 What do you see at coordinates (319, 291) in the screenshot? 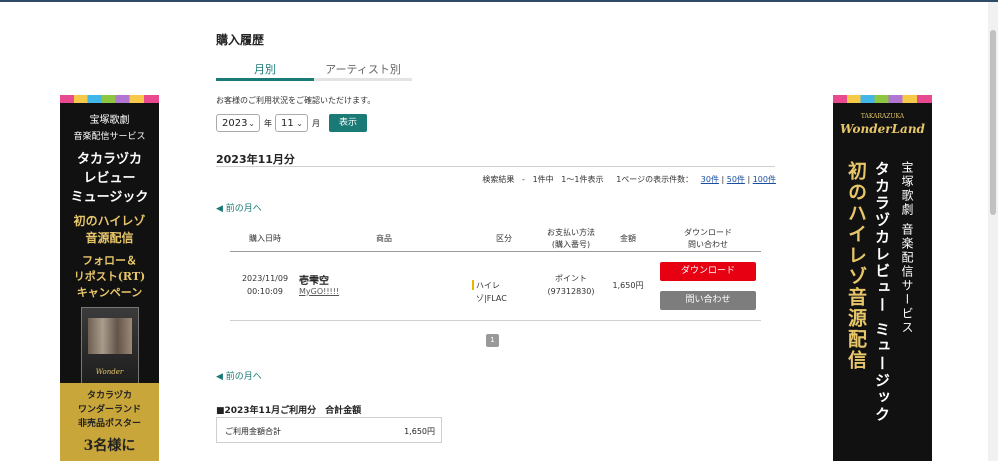
I see `artist-link: MyGO!!!!!` at bounding box center [319, 291].